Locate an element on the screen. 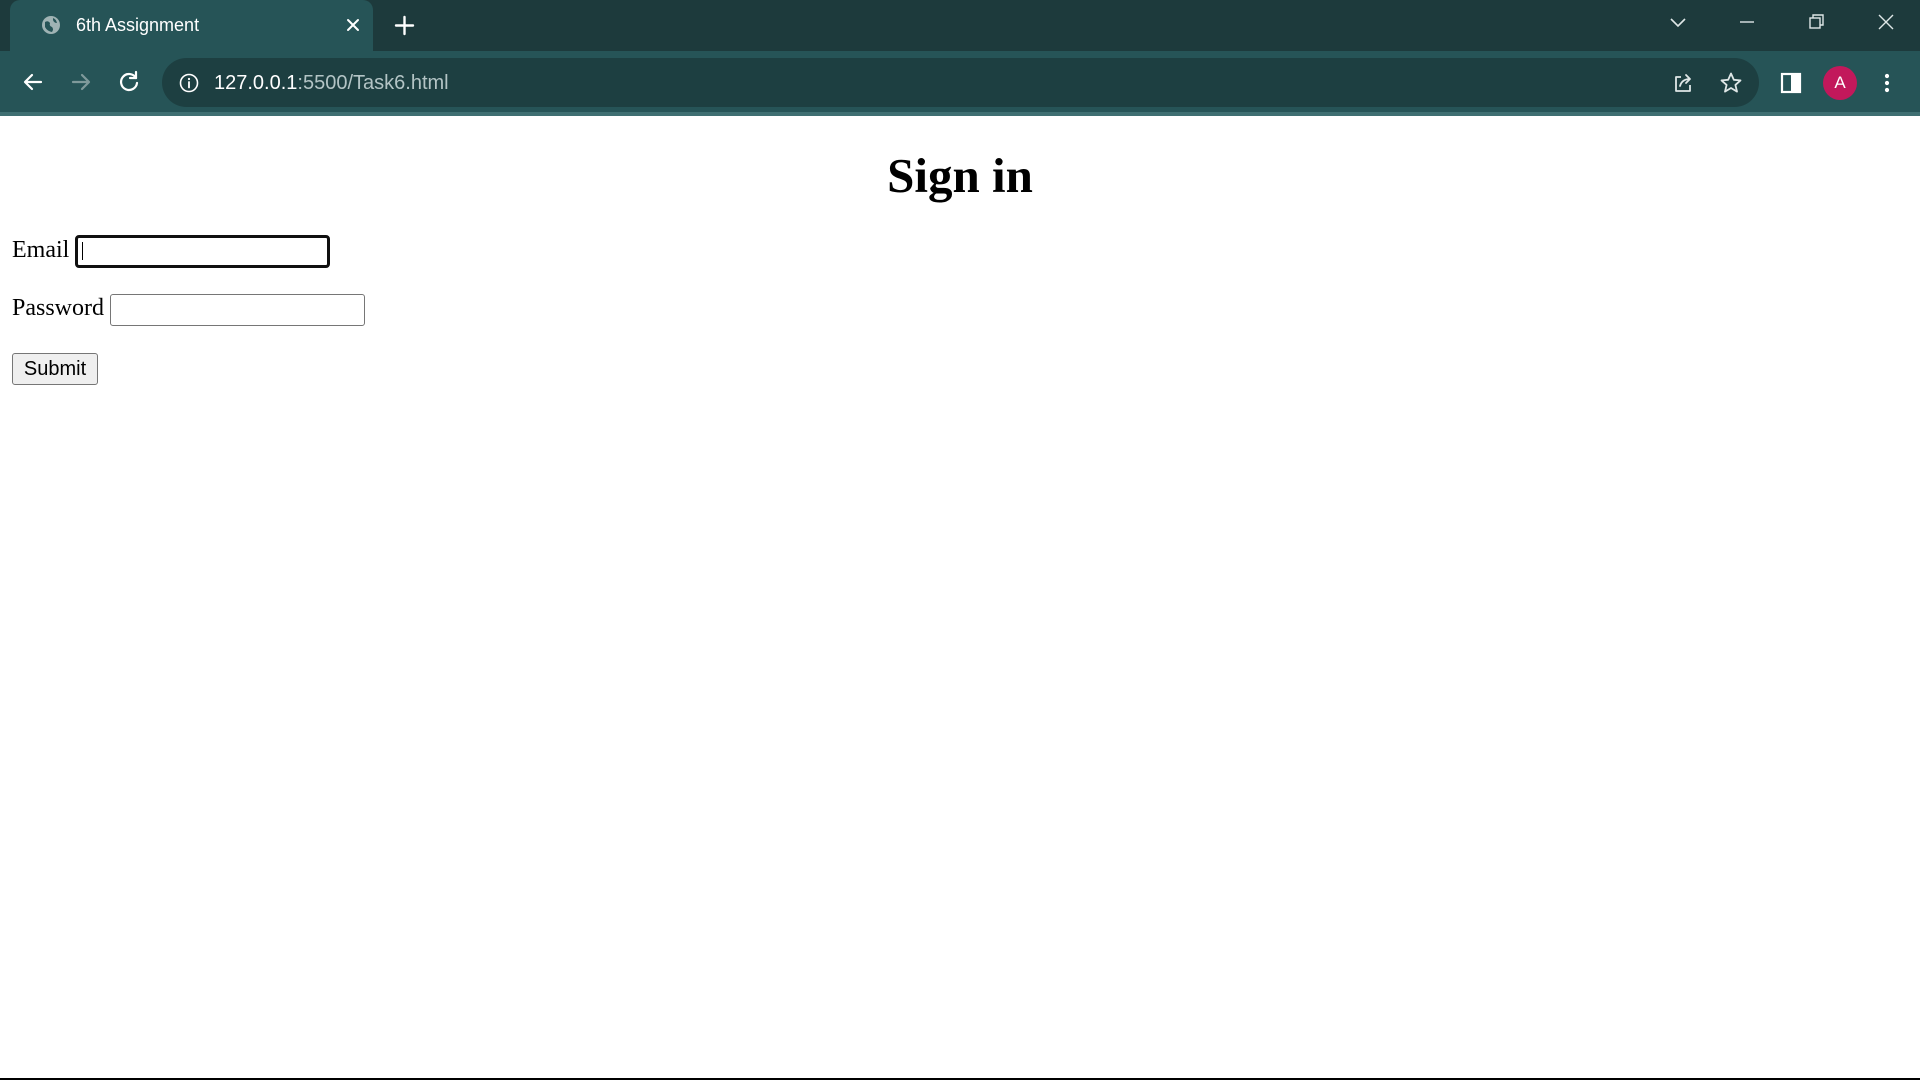 The width and height of the screenshot is (1920, 1080). minimize-icon is located at coordinates (1747, 22).